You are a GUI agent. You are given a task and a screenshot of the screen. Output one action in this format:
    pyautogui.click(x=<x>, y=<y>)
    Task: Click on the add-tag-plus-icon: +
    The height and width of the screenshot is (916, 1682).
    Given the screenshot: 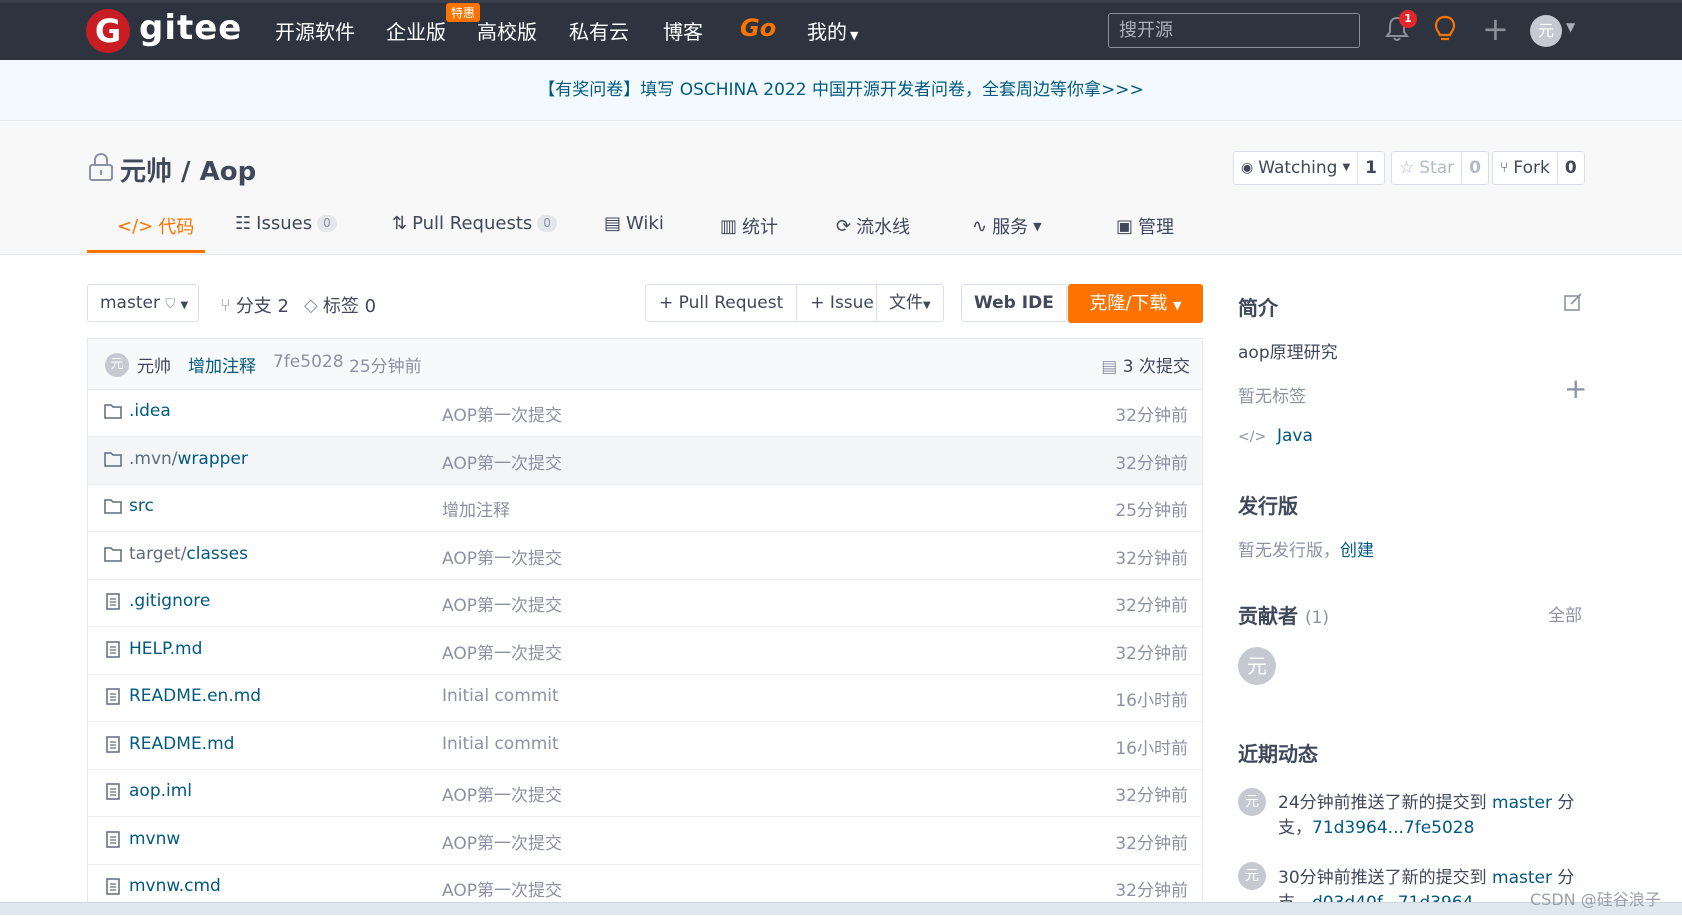 What is the action you would take?
    pyautogui.click(x=1575, y=388)
    